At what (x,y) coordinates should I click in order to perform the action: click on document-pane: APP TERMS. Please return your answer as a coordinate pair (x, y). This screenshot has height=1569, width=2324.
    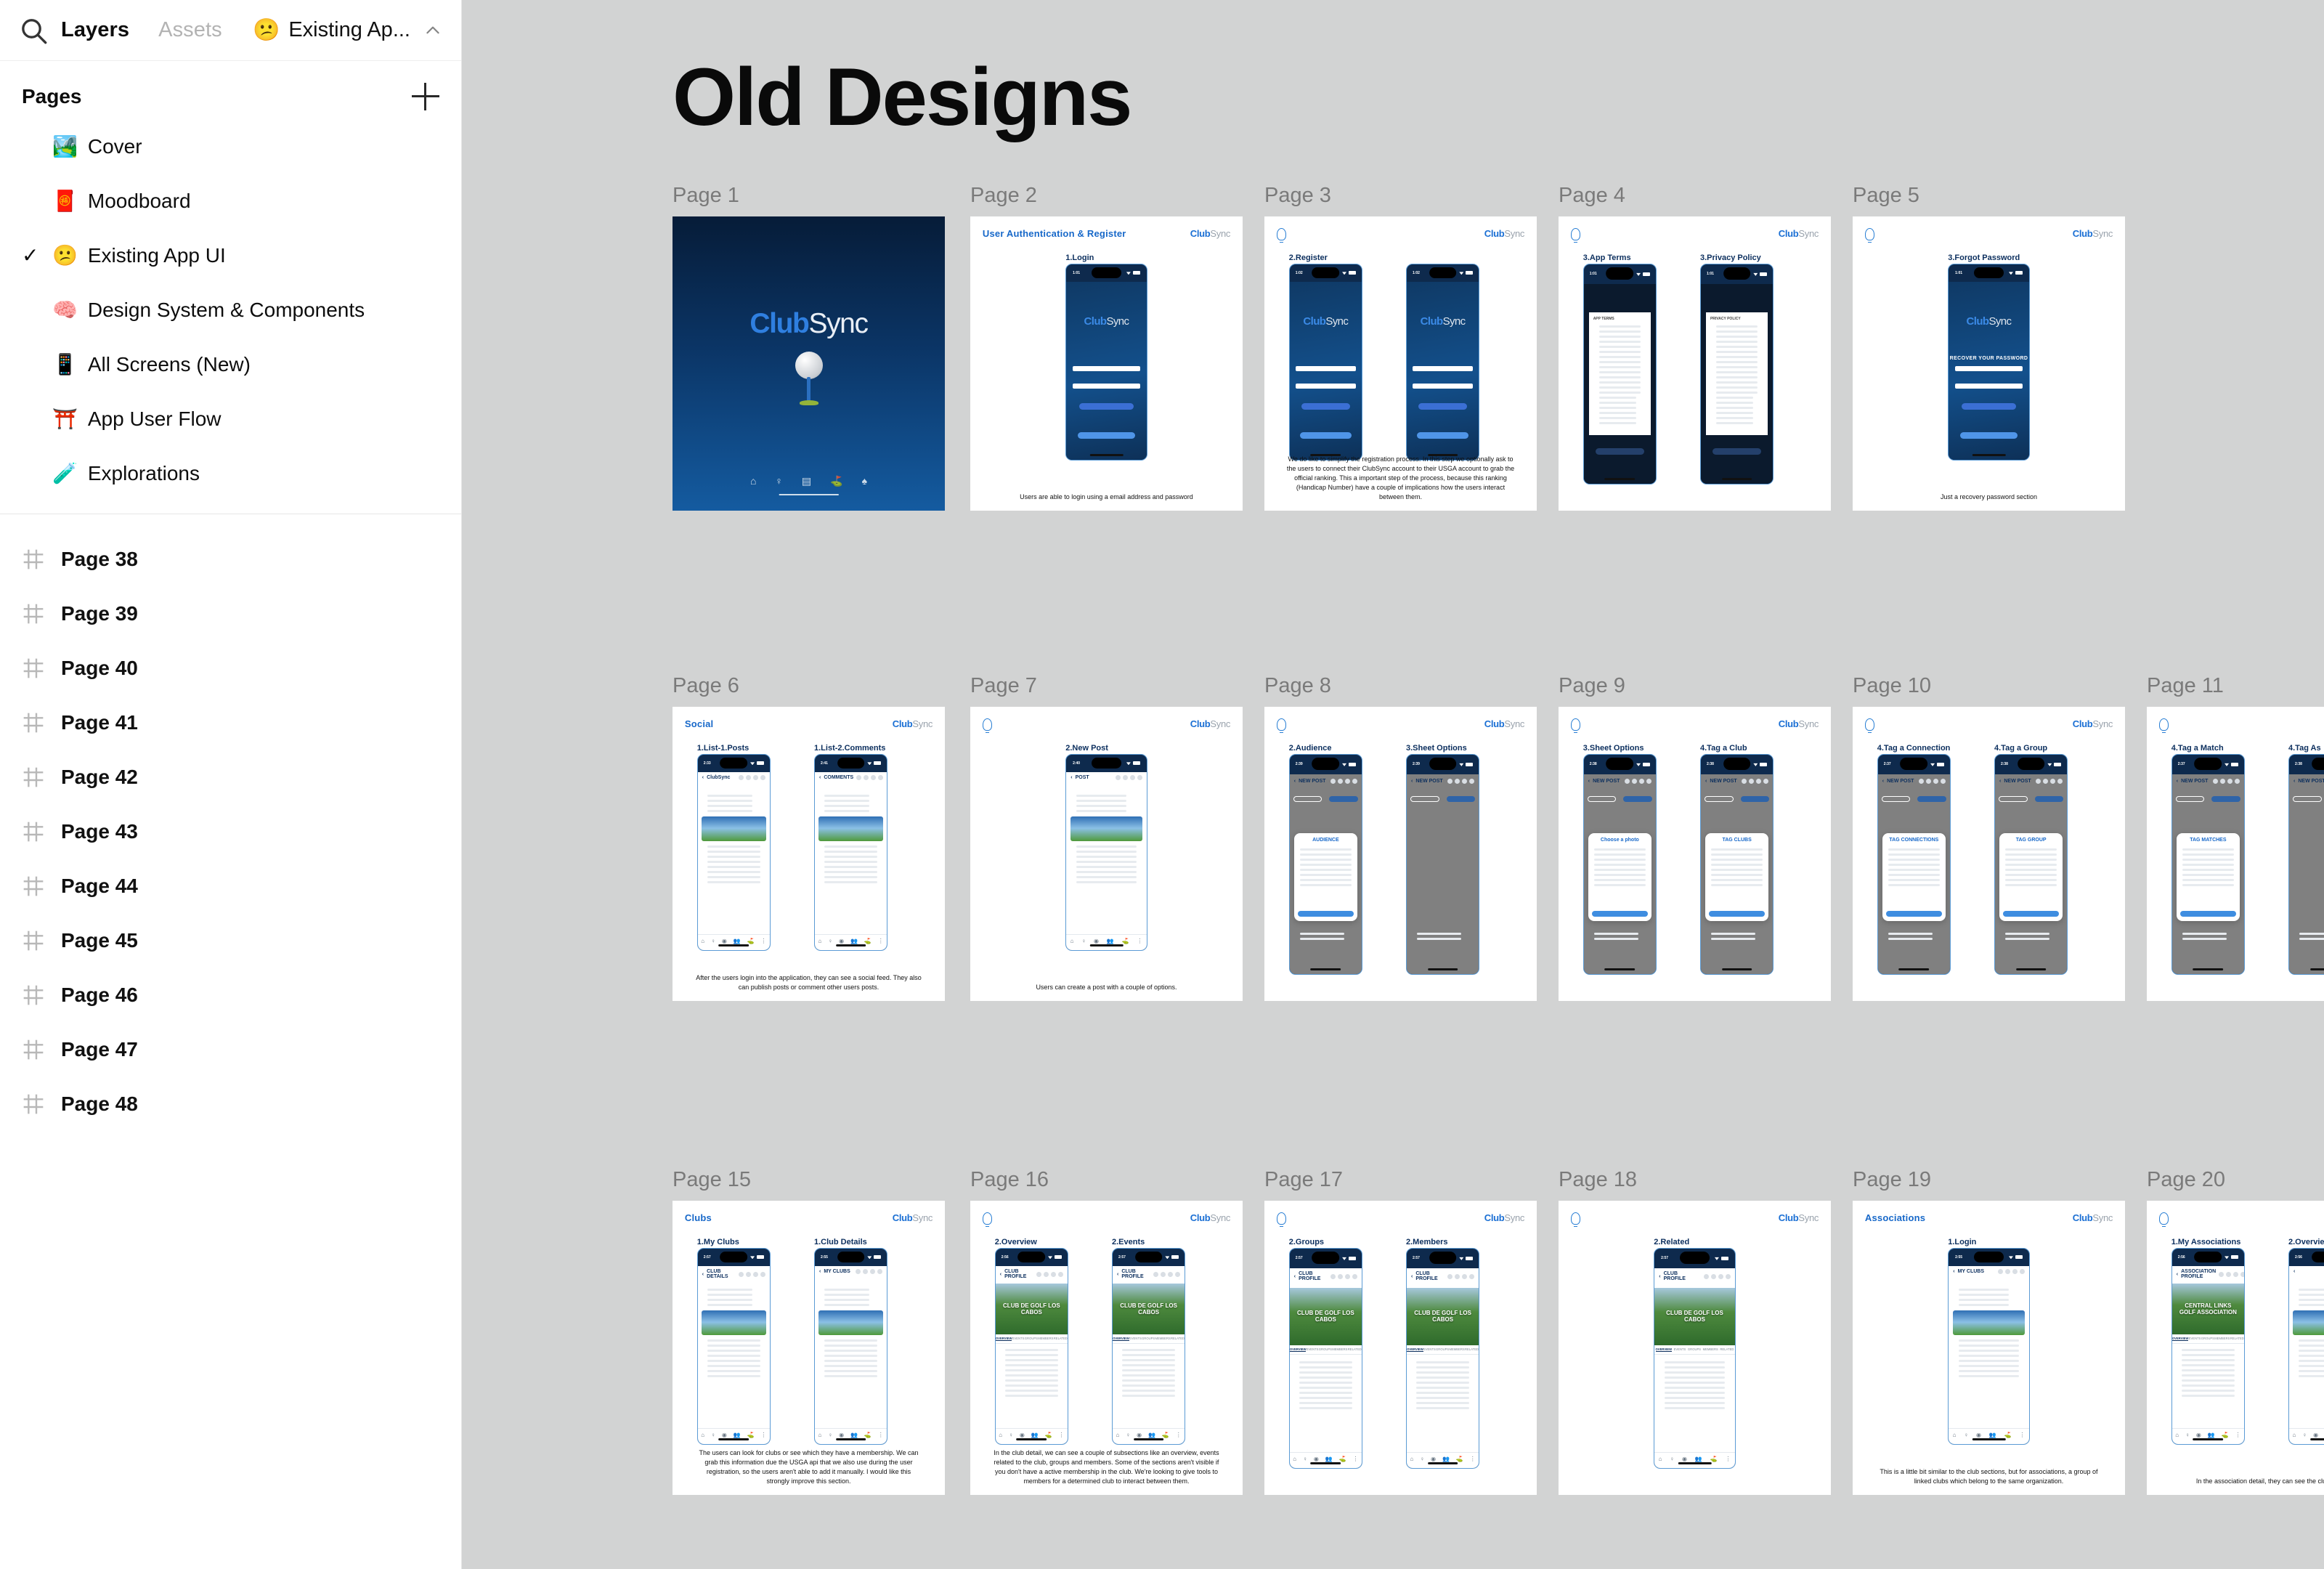
    Looking at the image, I should click on (1619, 374).